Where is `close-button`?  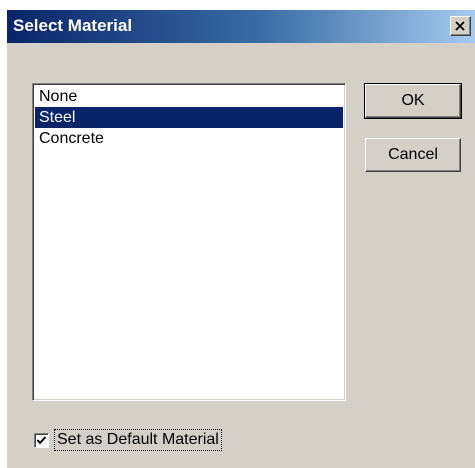
close-button is located at coordinates (460, 26).